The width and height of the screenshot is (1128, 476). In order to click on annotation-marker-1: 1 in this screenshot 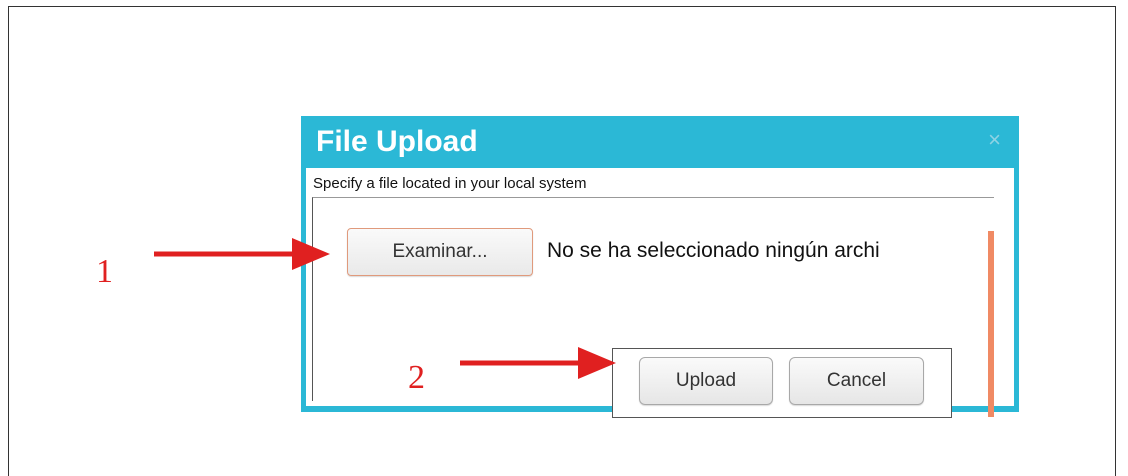, I will do `click(104, 271)`.